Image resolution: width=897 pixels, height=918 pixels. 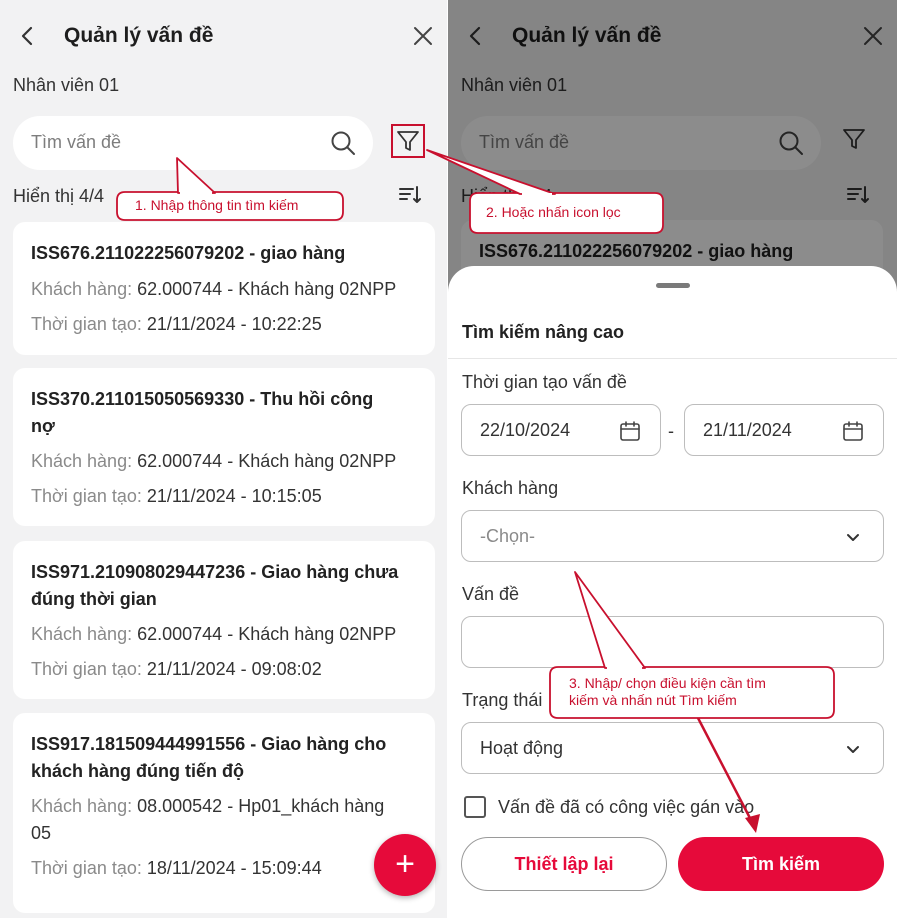 What do you see at coordinates (410, 195) in the screenshot?
I see `sort-icon` at bounding box center [410, 195].